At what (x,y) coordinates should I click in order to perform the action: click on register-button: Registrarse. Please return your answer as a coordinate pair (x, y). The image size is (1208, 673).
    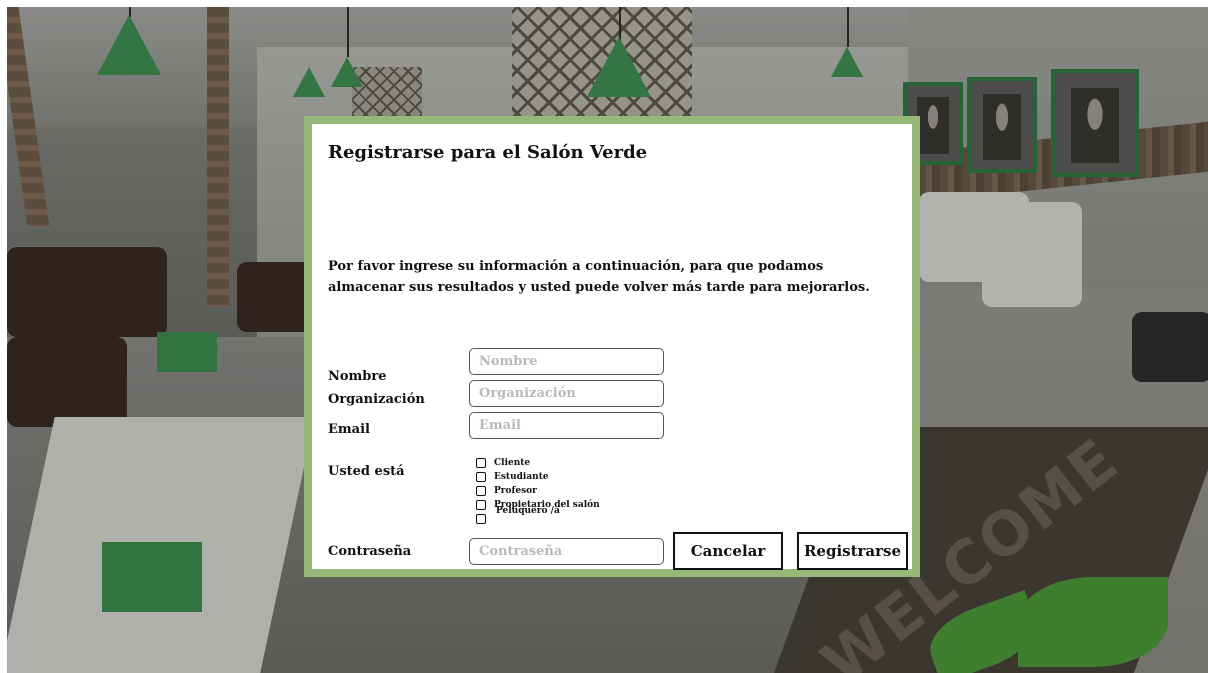
    Looking at the image, I should click on (852, 551).